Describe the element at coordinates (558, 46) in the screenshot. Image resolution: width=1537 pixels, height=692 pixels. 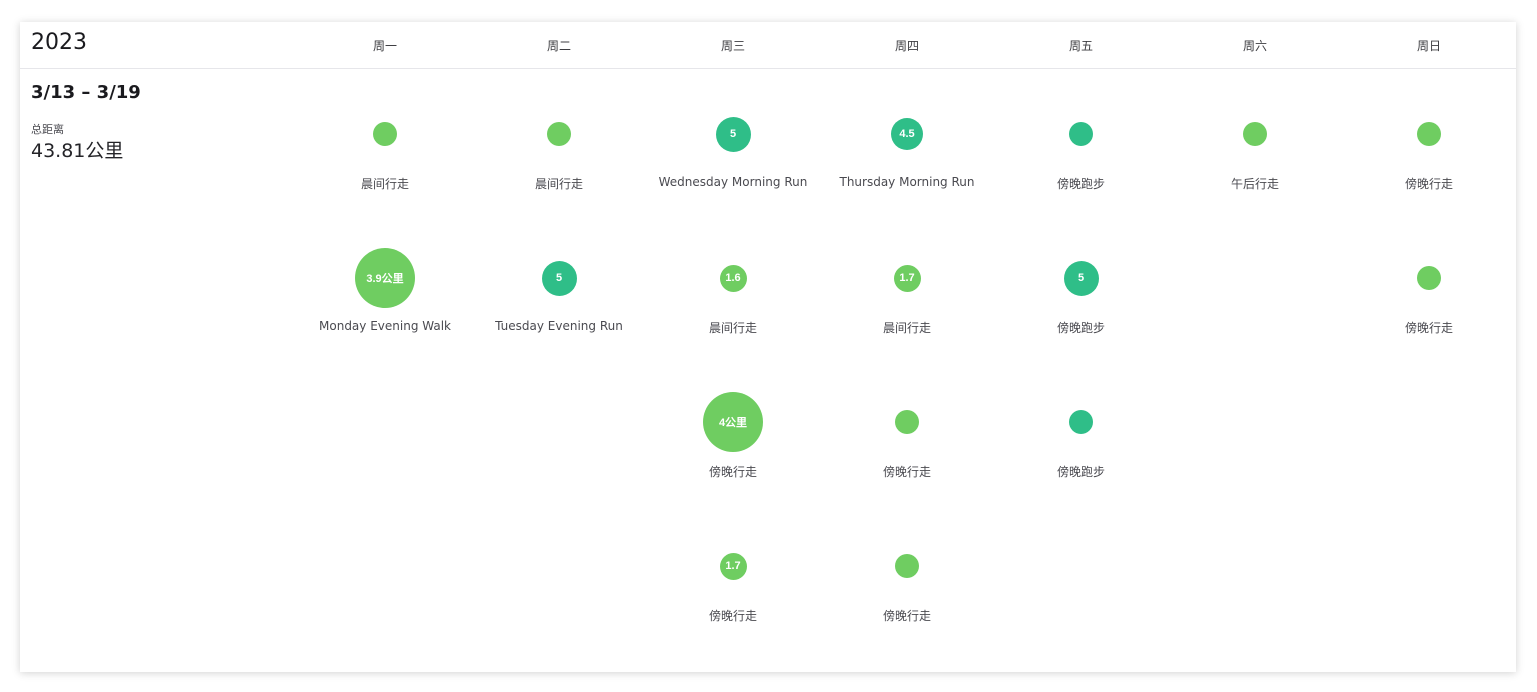
I see `day-header-tue: 周二` at that location.